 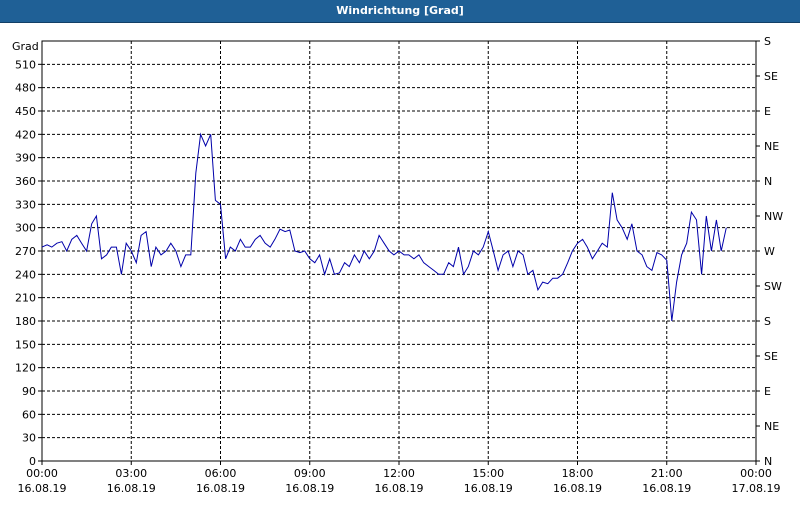 What do you see at coordinates (773, 216) in the screenshot?
I see `right-tick-label: NW` at bounding box center [773, 216].